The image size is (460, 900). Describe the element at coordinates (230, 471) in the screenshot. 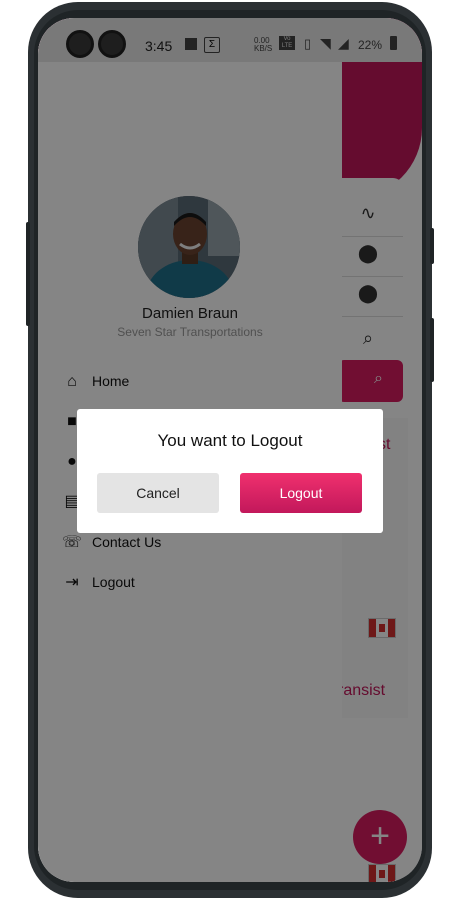

I see `logout-dialog: You want to Logout Cancel Logout` at that location.